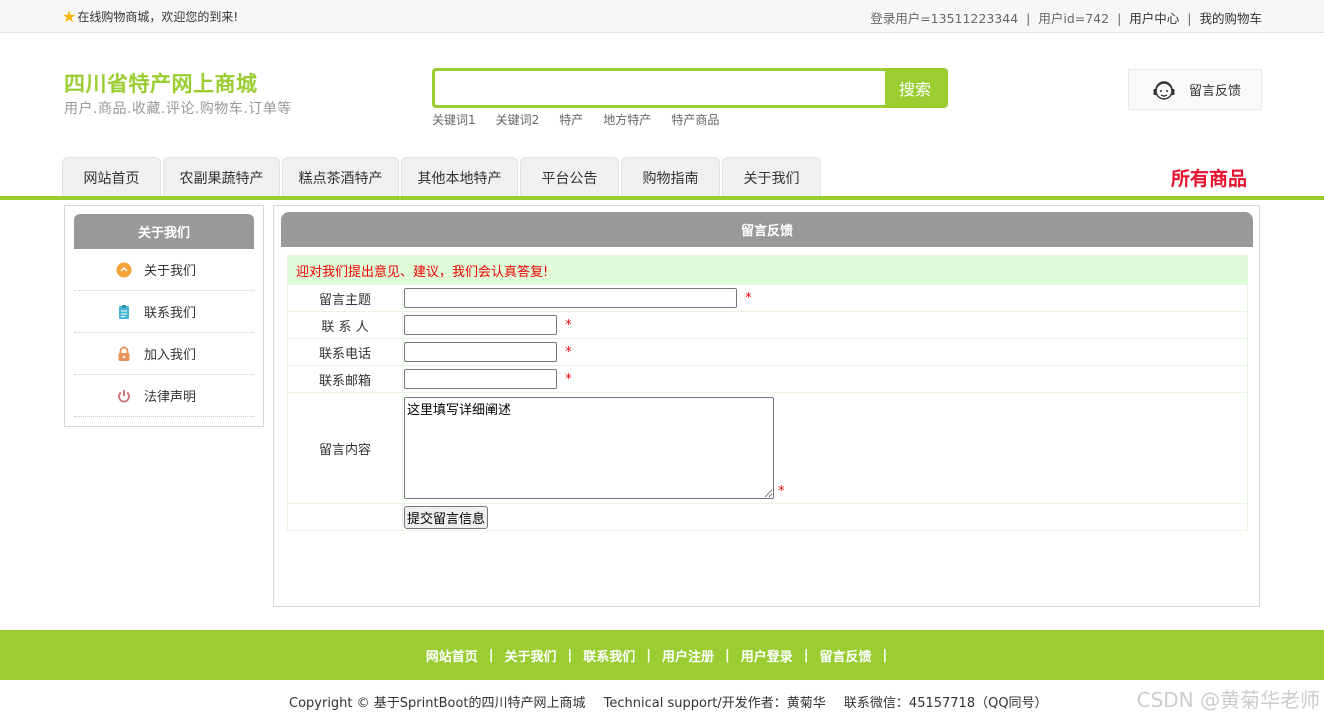 This screenshot has width=1324, height=719. I want to click on search-button: 搜索, so click(915, 88).